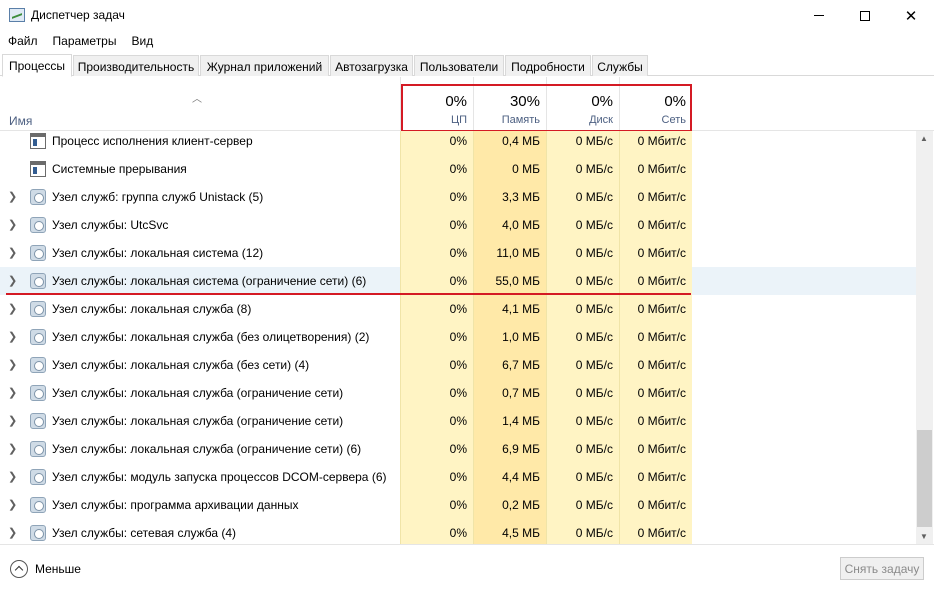 The height and width of the screenshot is (594, 934). I want to click on menu-file: Файл, so click(22, 41).